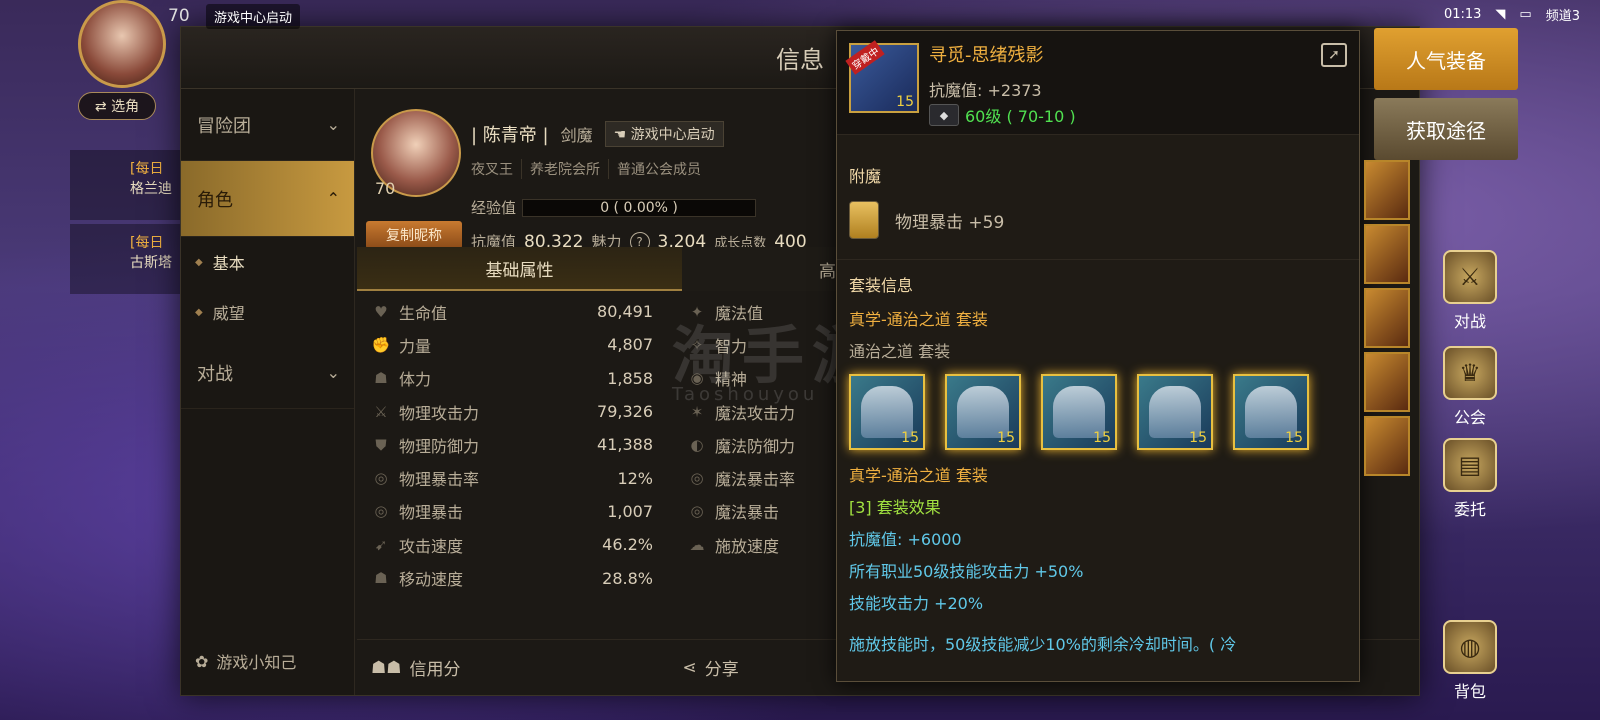 This screenshot has height=720, width=1600. What do you see at coordinates (512, 411) in the screenshot?
I see `attr-row: ⚔ 物理攻击力 79,326` at bounding box center [512, 411].